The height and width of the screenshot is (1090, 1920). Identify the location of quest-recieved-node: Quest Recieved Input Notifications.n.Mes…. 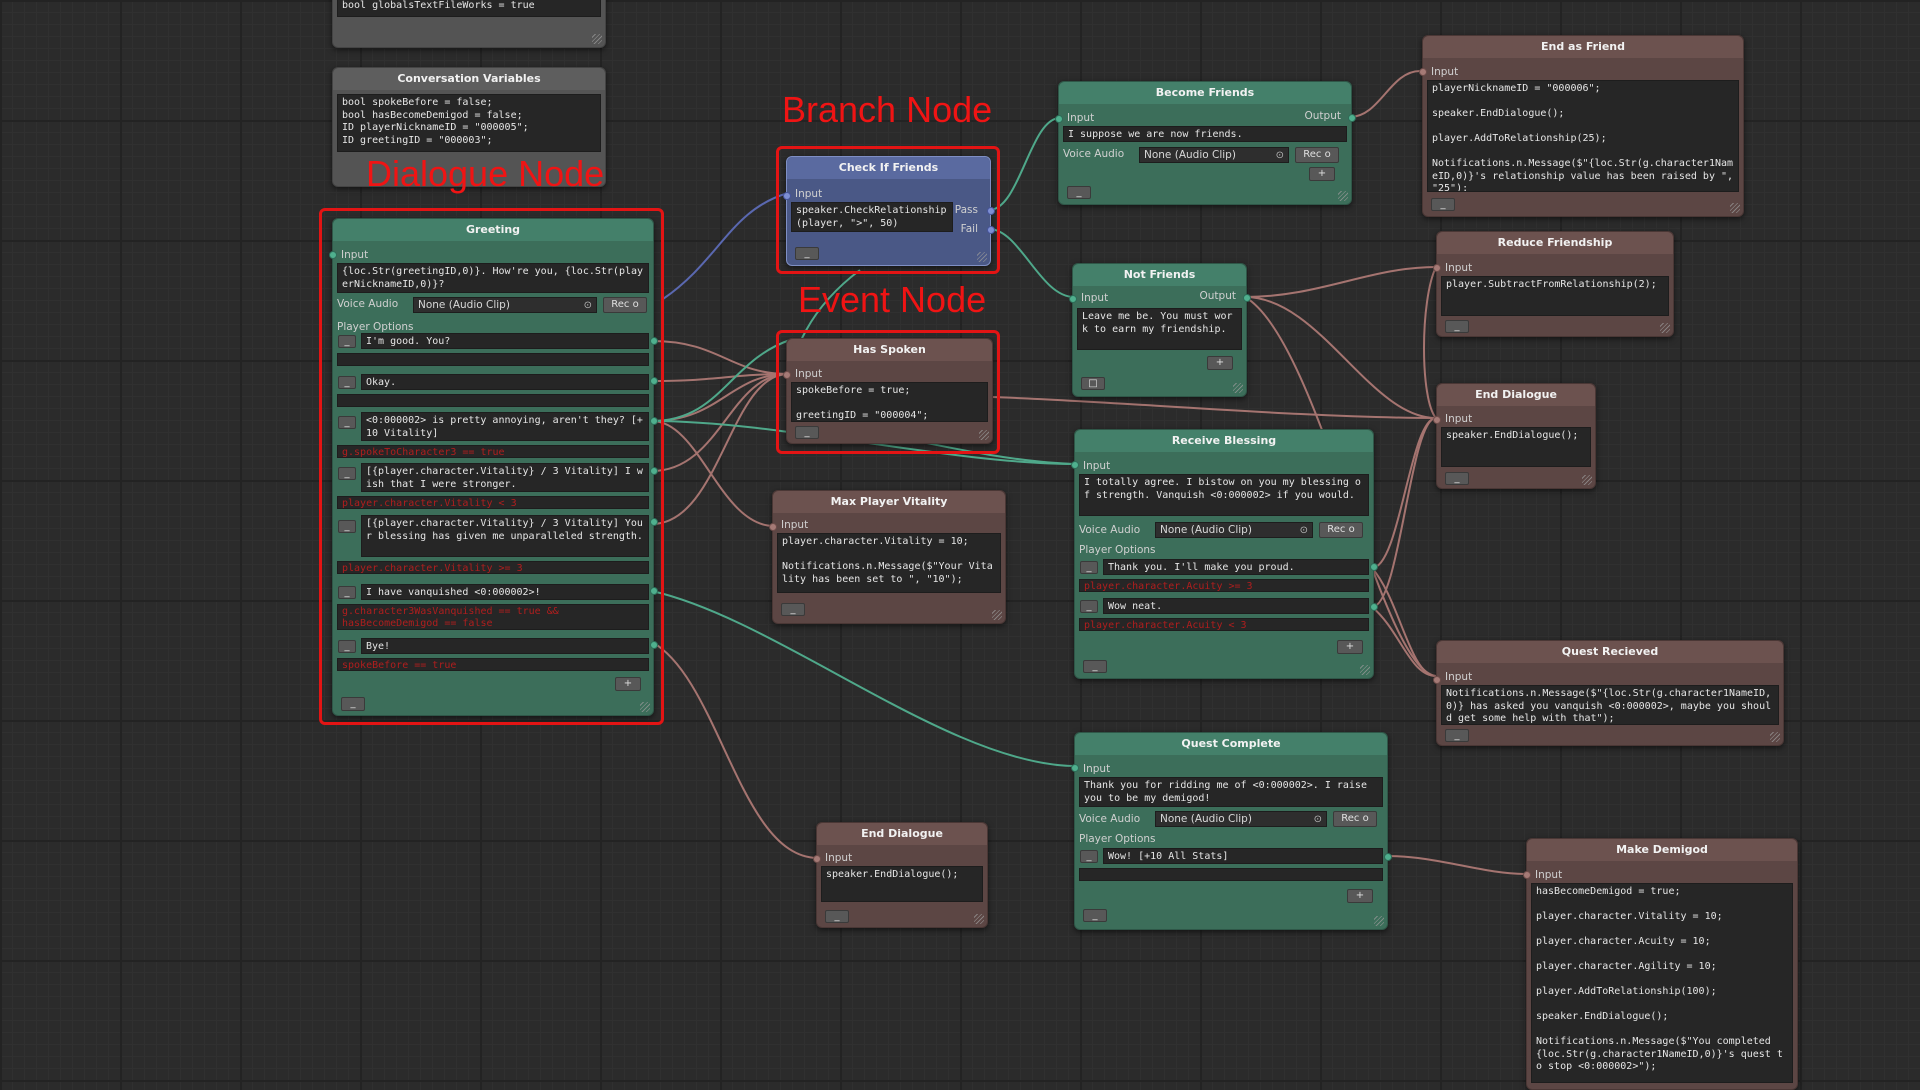
(1608, 693).